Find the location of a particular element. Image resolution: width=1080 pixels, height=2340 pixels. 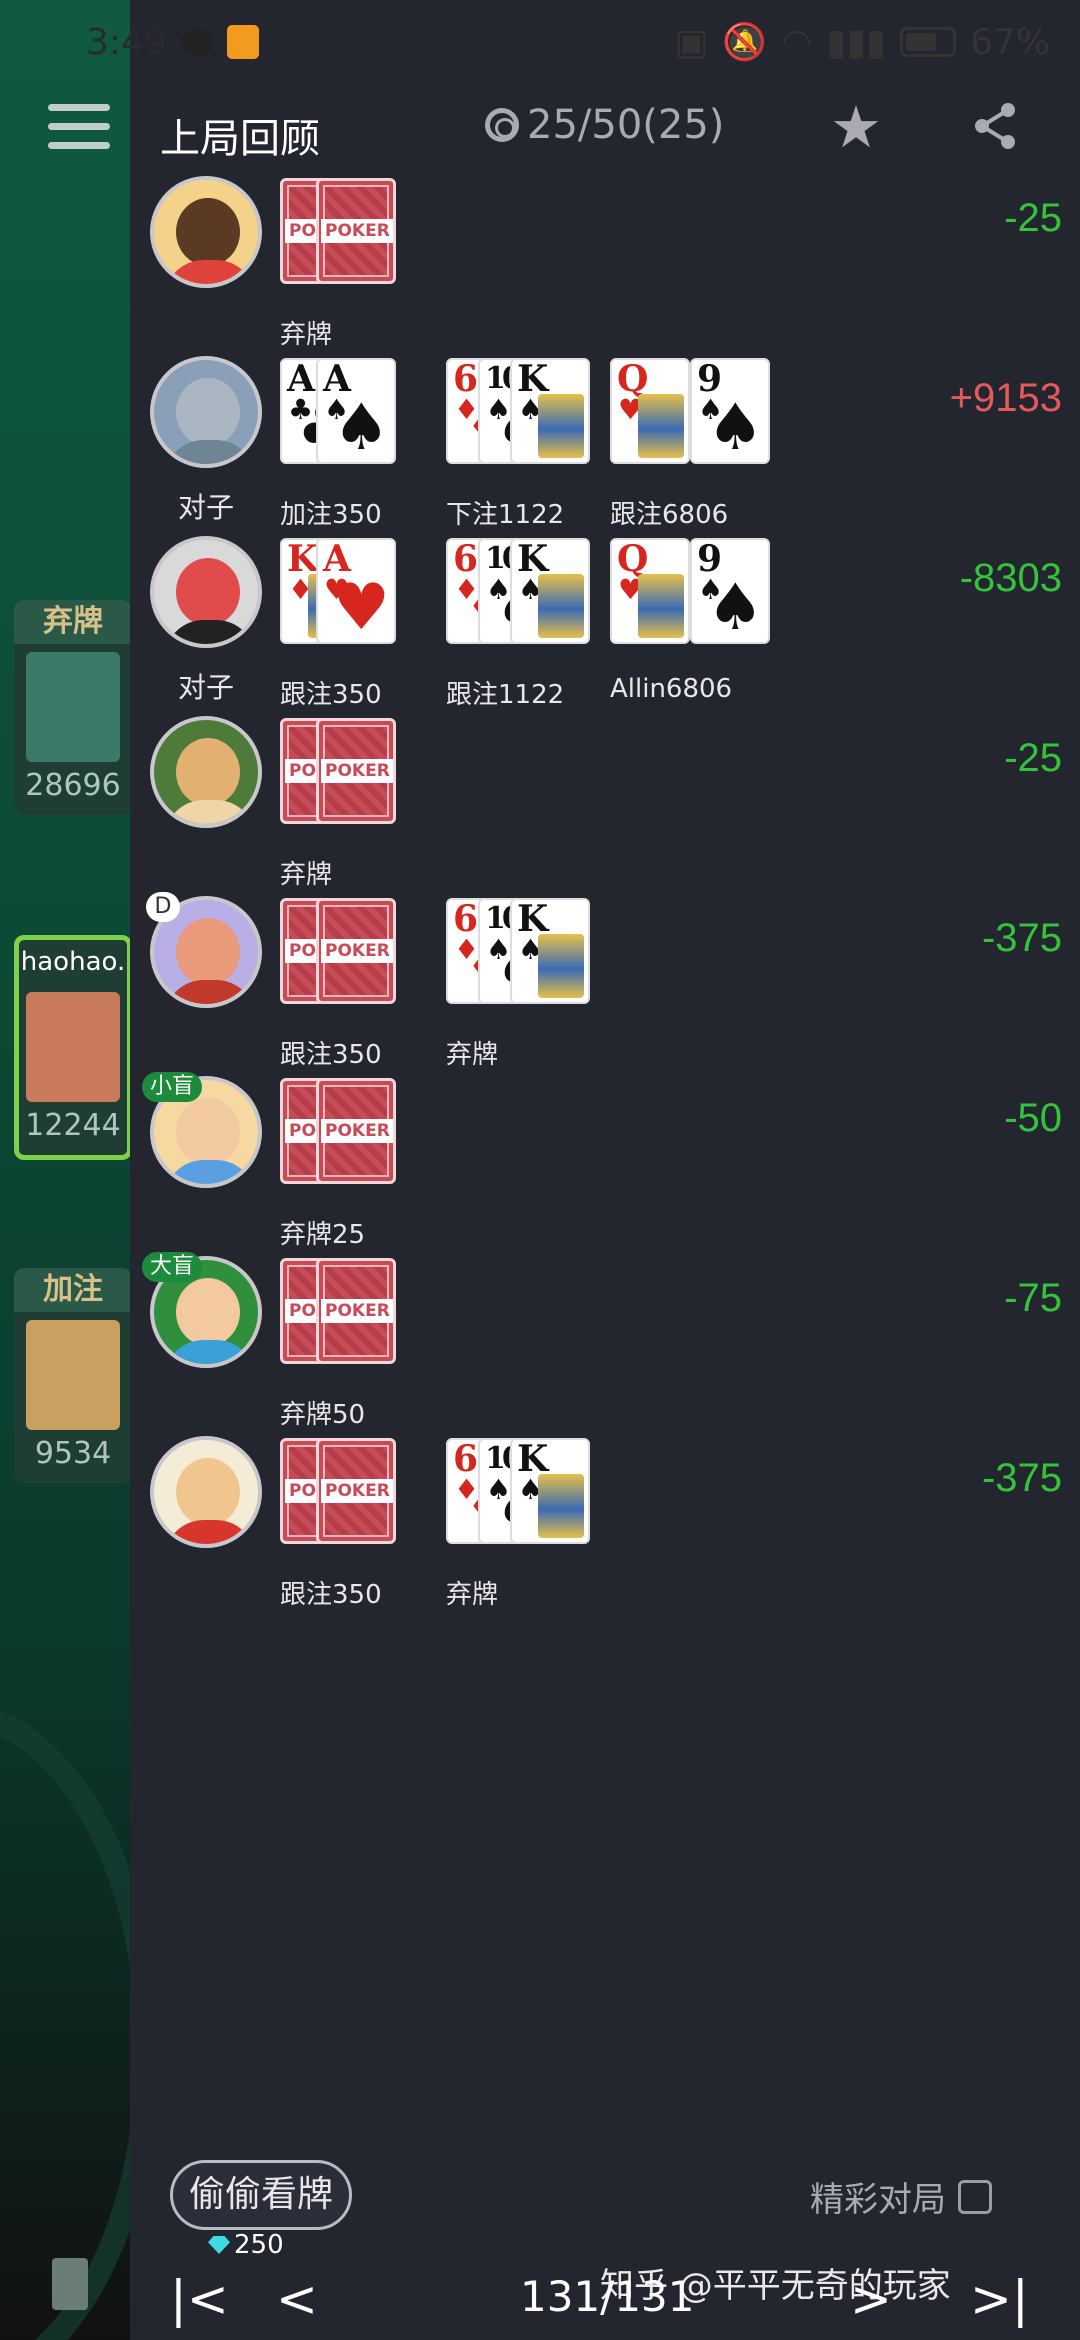

page-title: 上局回顾 is located at coordinates (240, 139).